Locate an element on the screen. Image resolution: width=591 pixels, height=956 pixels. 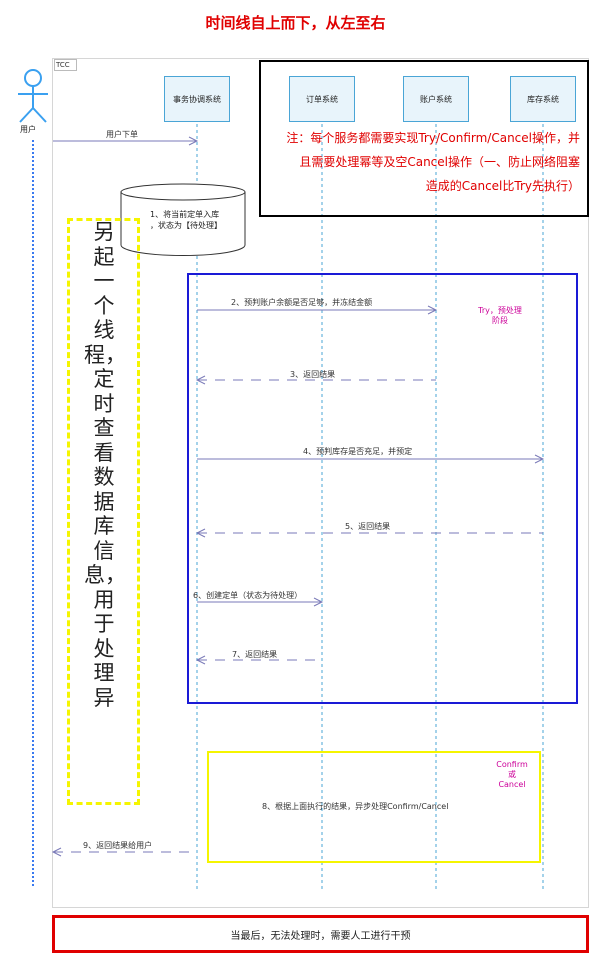
actor-icon is located at coordinates (33, 96).